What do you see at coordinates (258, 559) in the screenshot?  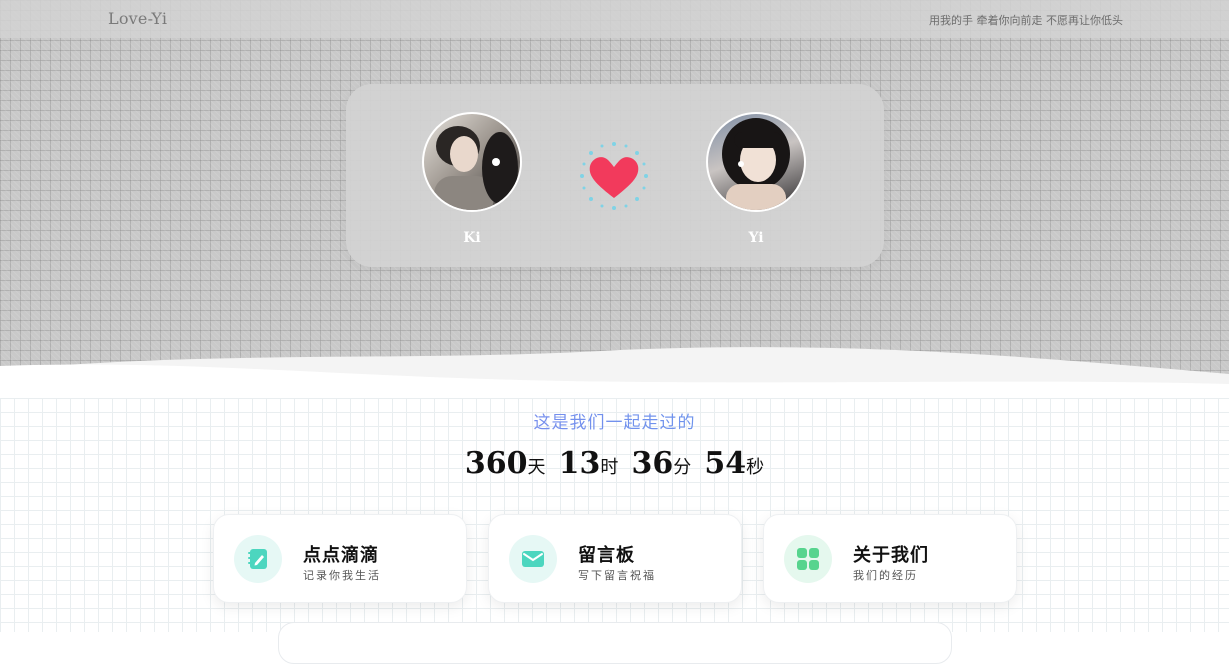 I see `notebook-icon` at bounding box center [258, 559].